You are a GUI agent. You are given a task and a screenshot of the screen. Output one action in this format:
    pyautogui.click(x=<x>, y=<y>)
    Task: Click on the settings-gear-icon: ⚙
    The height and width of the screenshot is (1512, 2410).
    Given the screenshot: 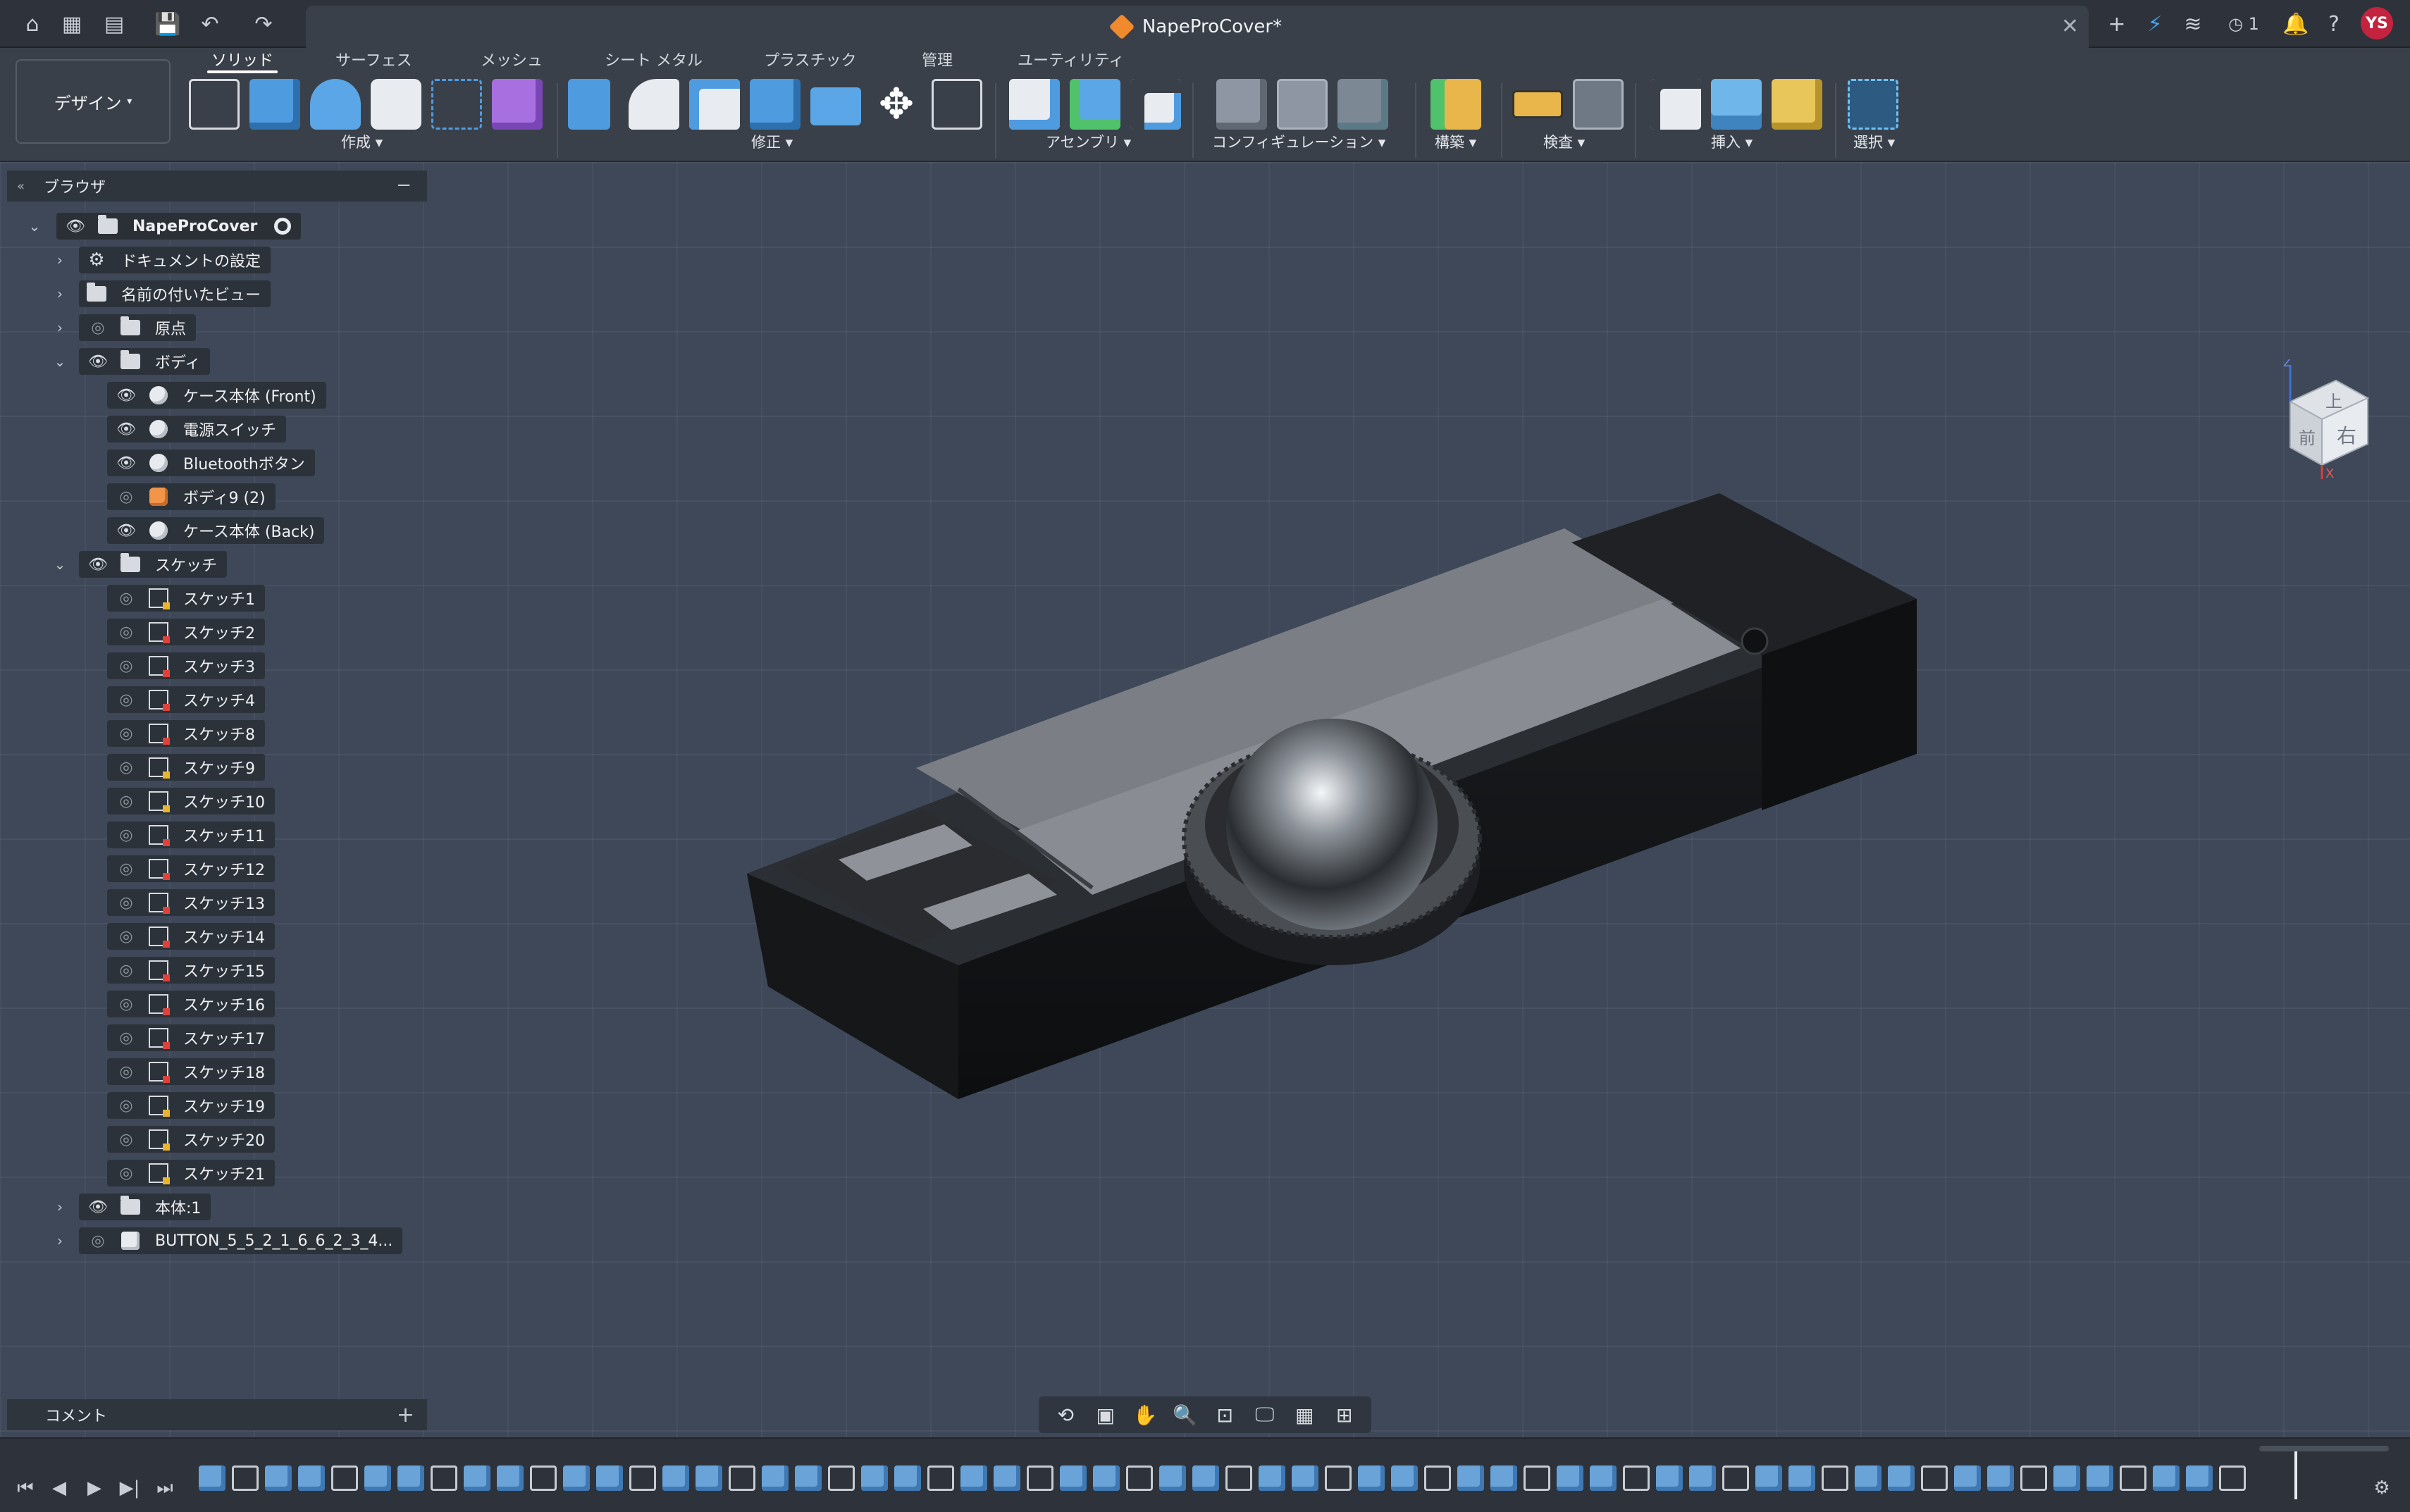 What is the action you would take?
    pyautogui.click(x=2382, y=1488)
    